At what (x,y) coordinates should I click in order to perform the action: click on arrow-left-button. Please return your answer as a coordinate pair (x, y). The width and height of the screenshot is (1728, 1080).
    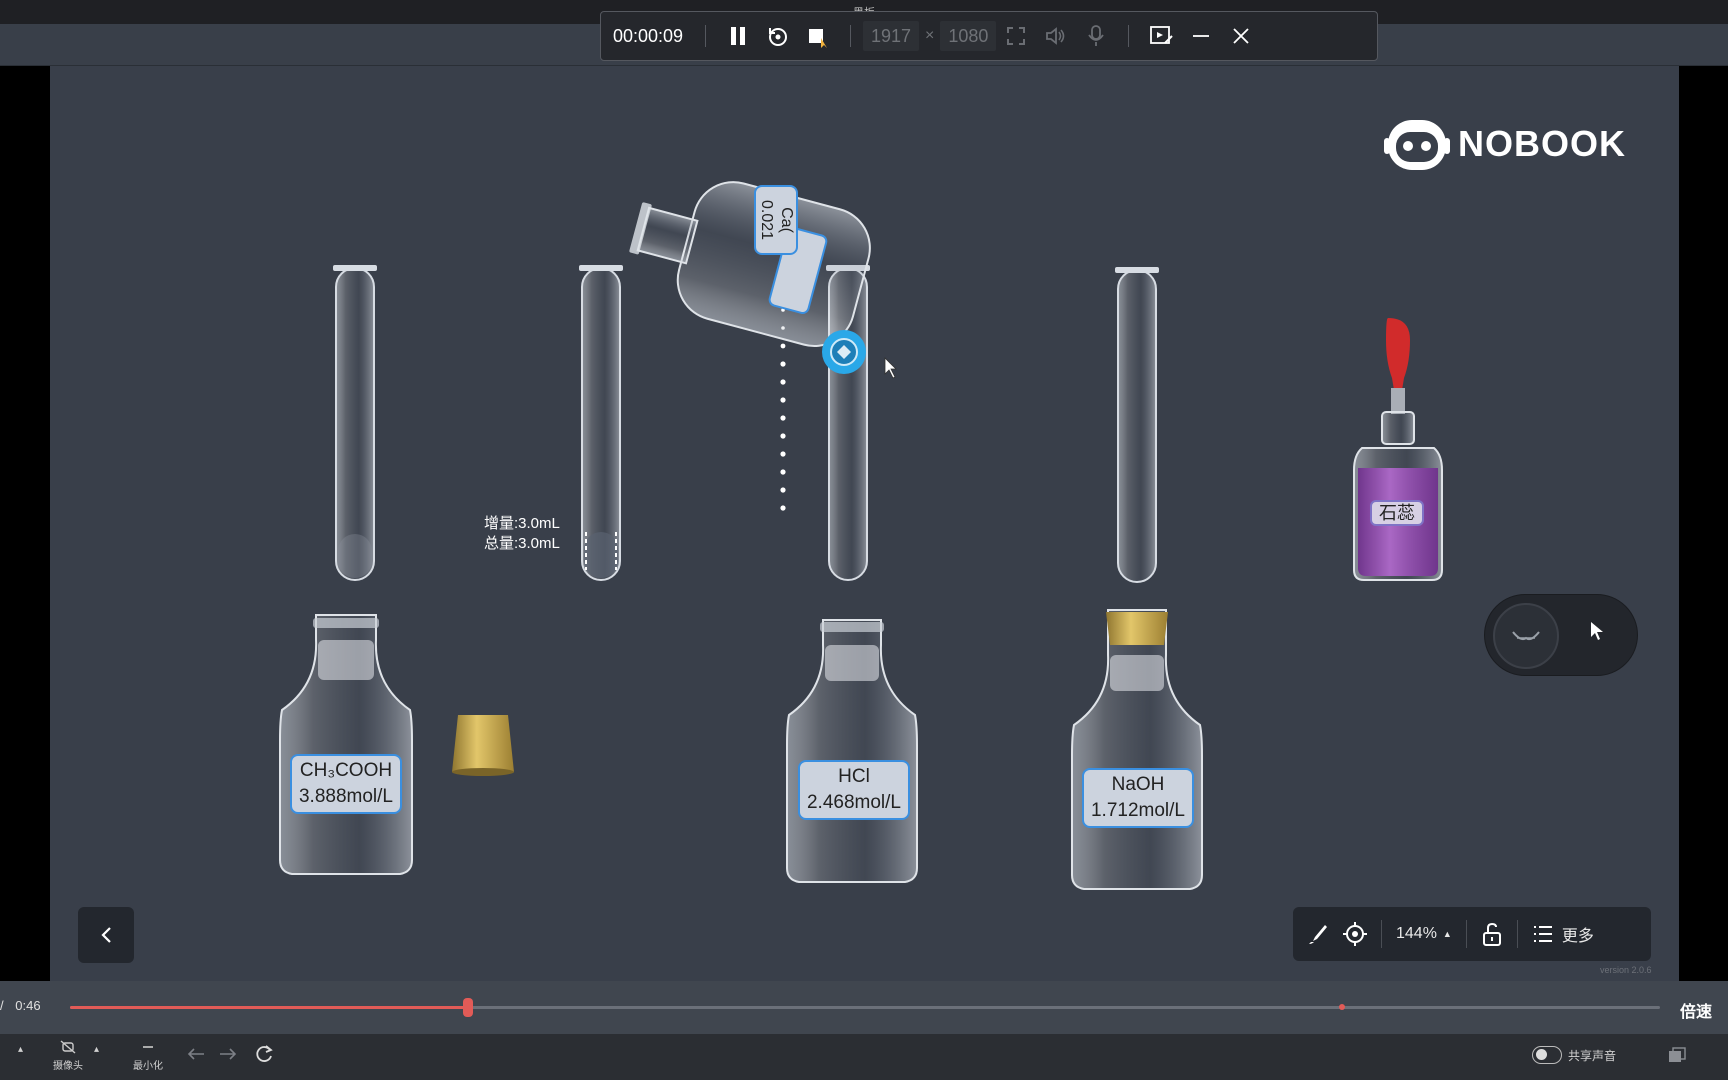
    Looking at the image, I should click on (196, 1055).